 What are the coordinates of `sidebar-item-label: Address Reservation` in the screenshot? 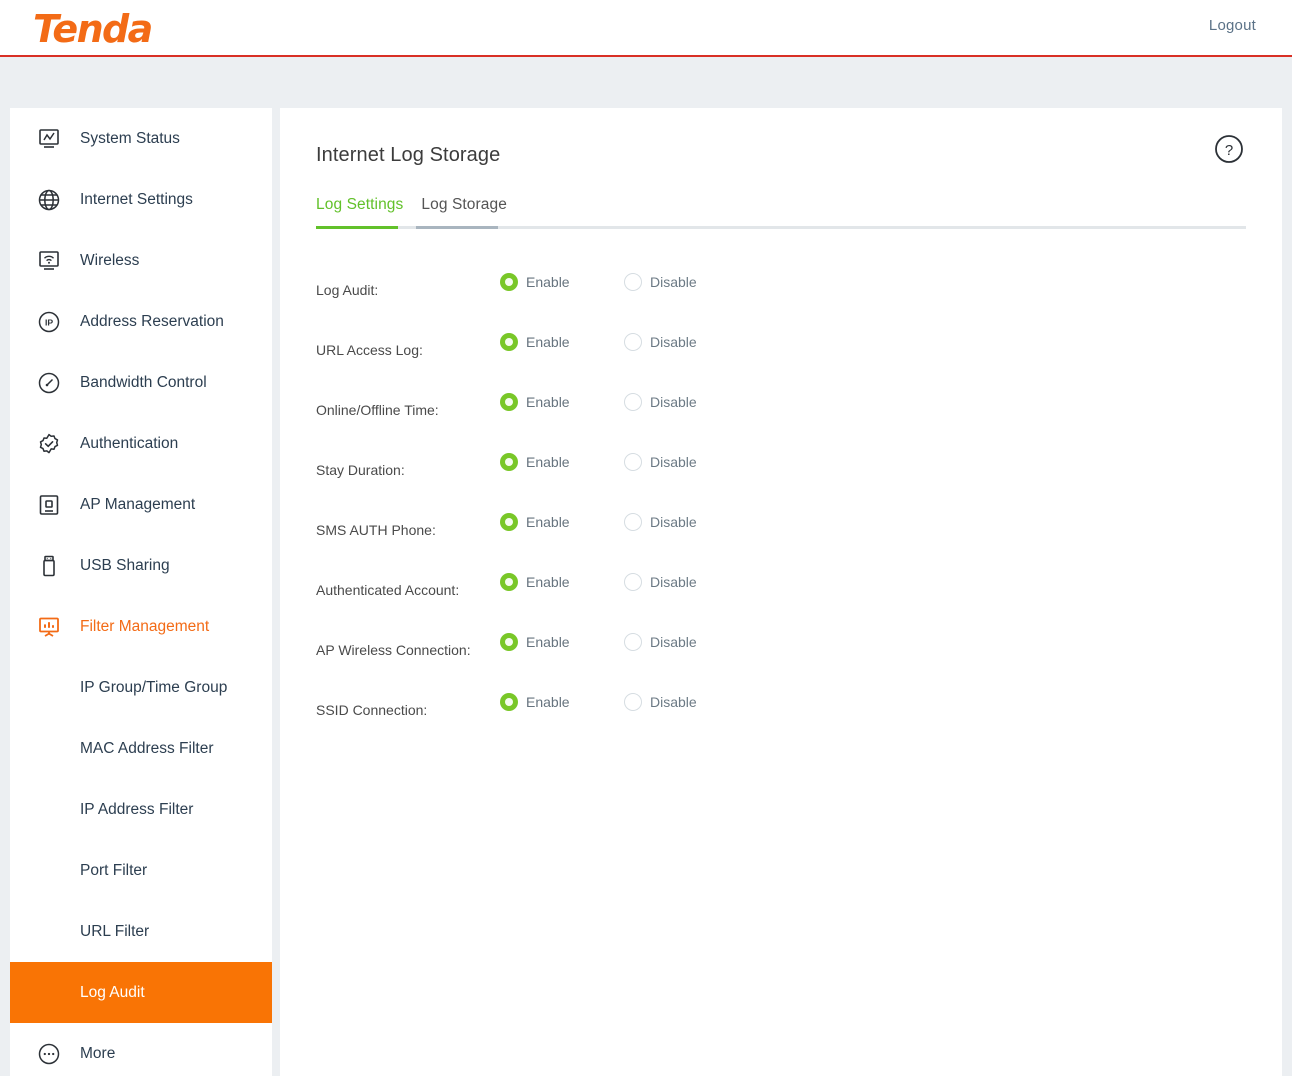 It's located at (152, 321).